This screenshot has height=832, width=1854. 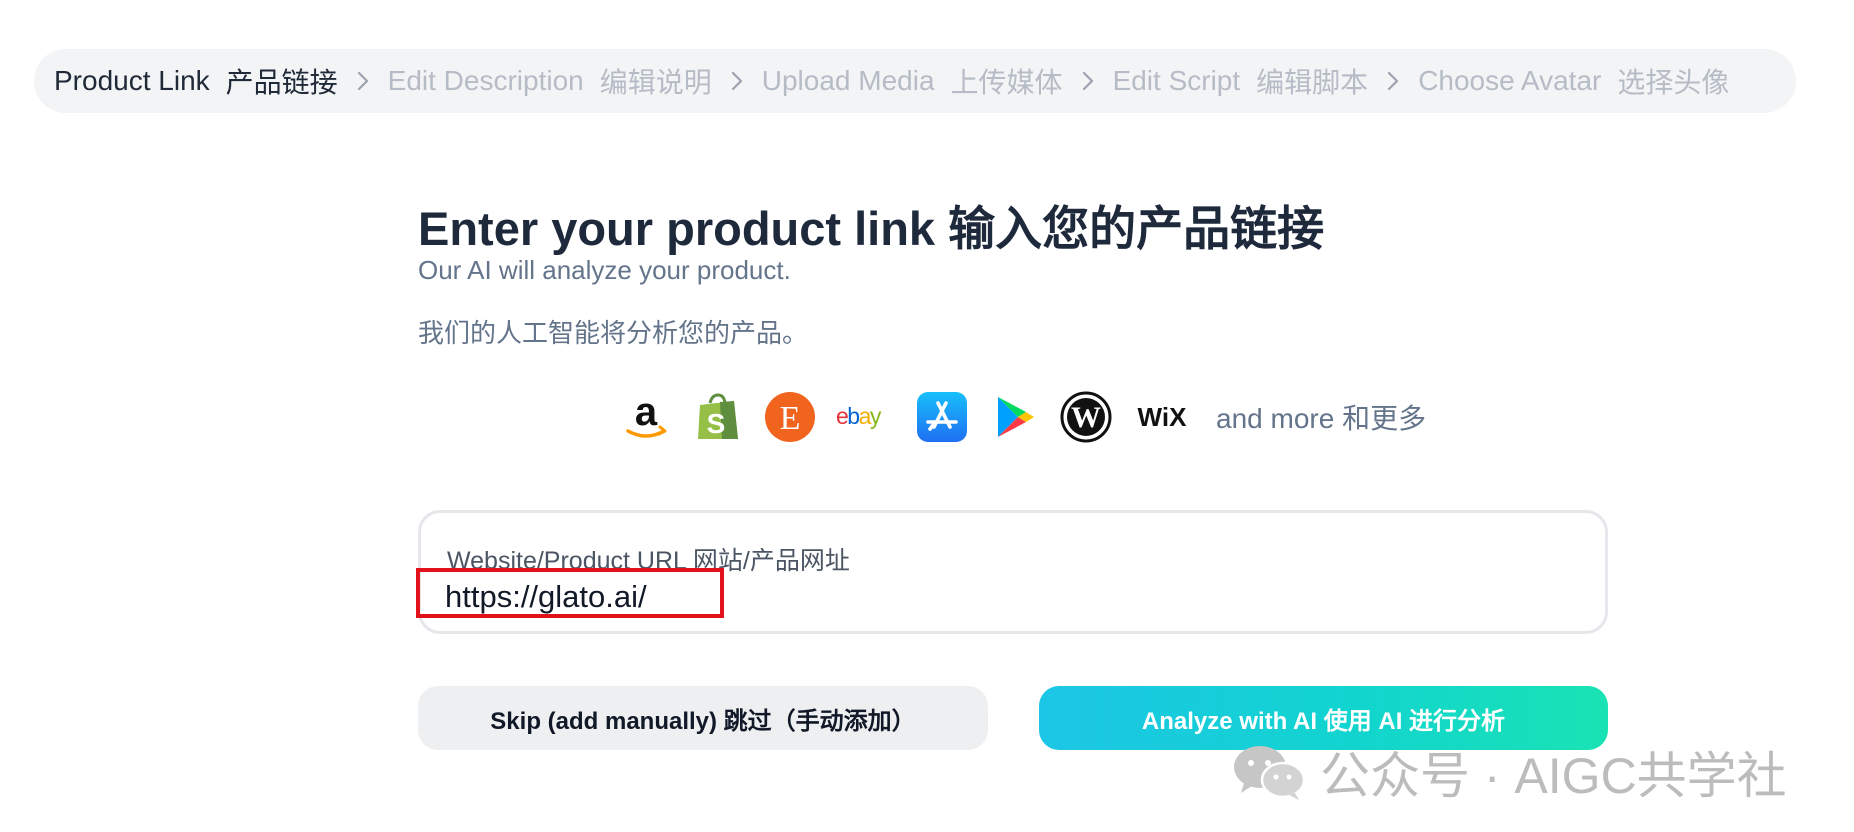 What do you see at coordinates (1312, 82) in the screenshot?
I see `step-label-zh: 编辑脚本` at bounding box center [1312, 82].